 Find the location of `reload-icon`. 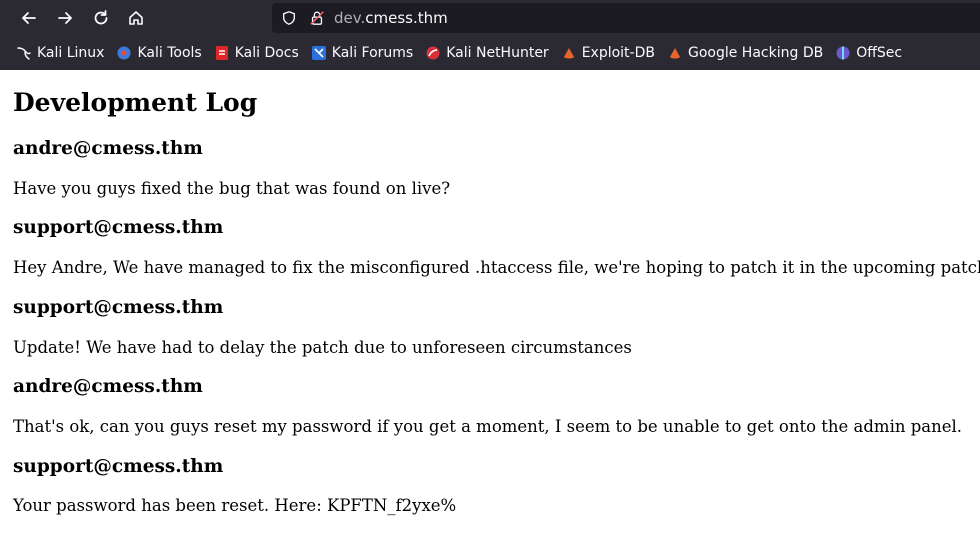

reload-icon is located at coordinates (101, 17).